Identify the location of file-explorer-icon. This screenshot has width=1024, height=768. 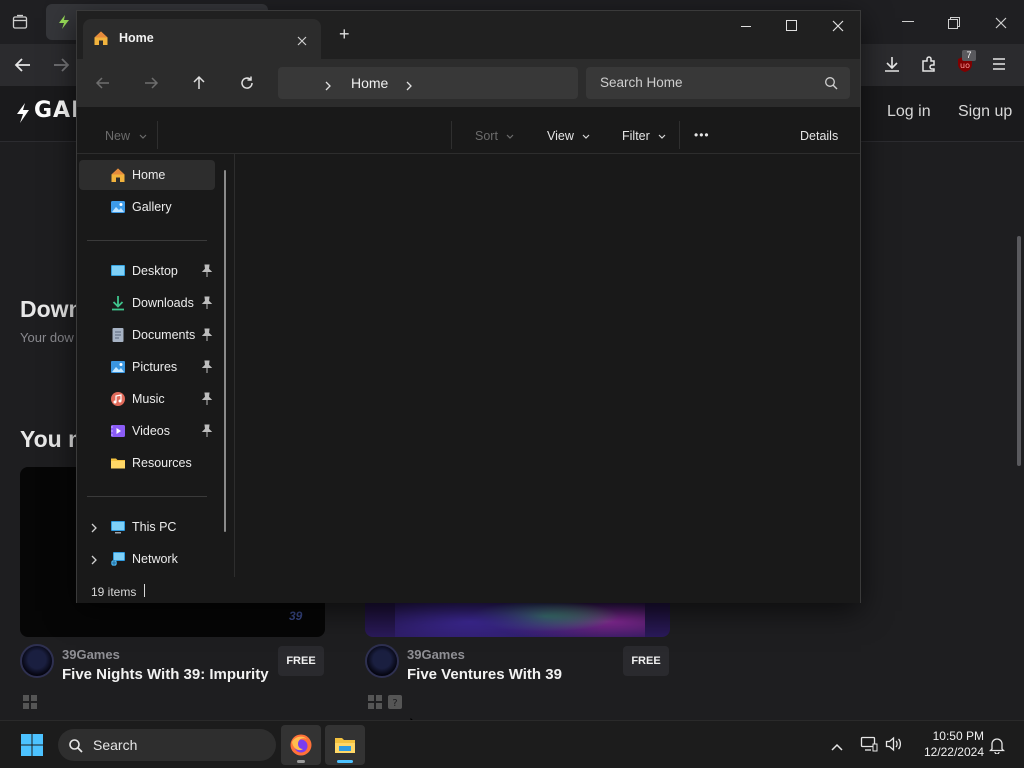
(345, 745).